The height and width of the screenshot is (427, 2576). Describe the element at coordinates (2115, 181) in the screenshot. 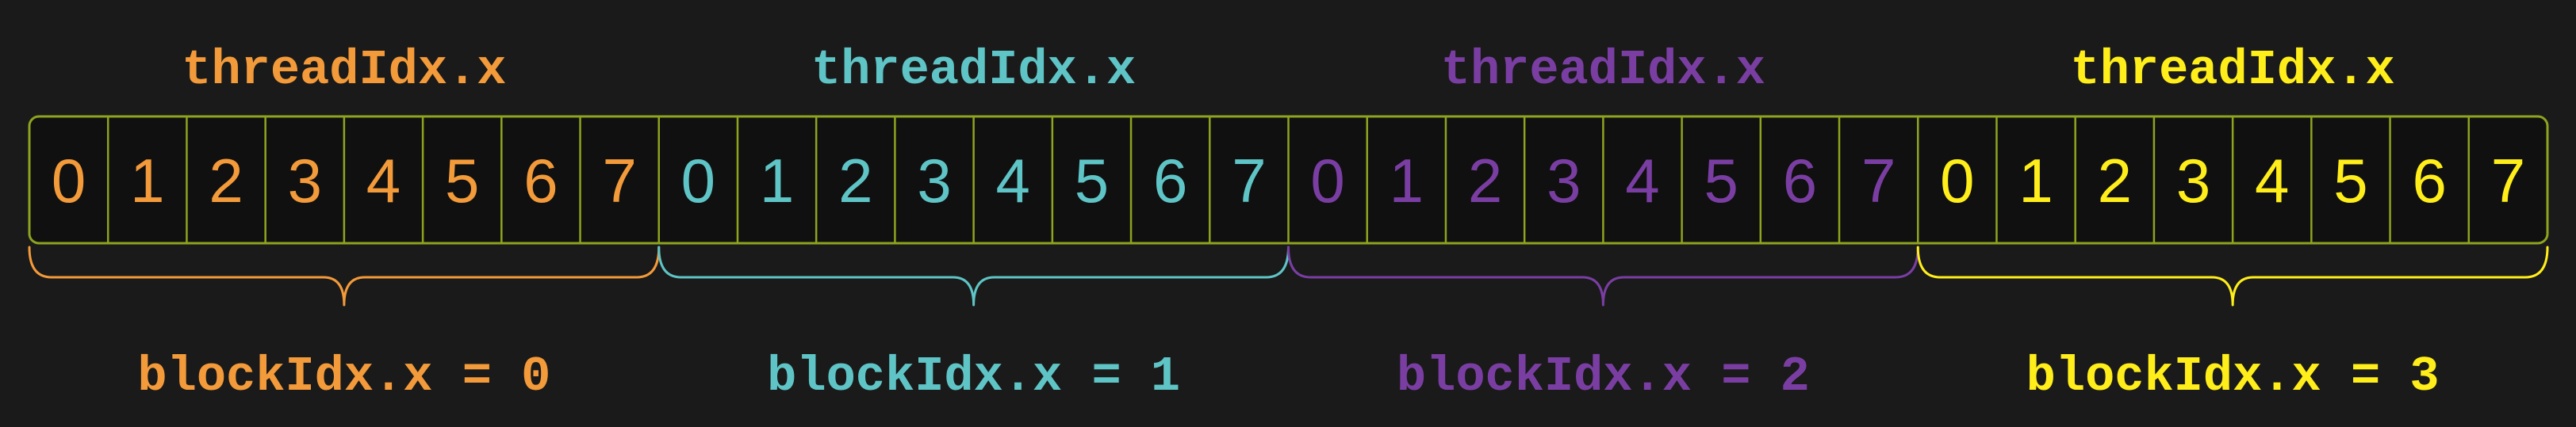

I see `thread-cell-3-2: 2` at that location.